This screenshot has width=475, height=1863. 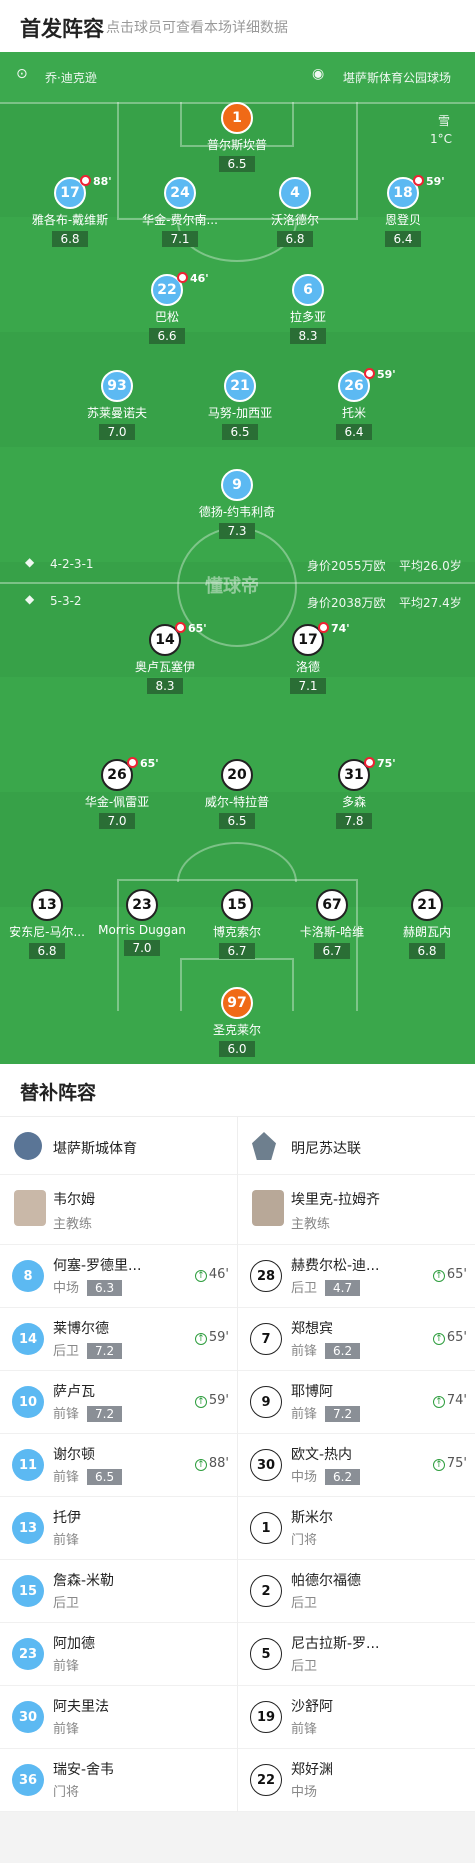 I want to click on sub-in-minute: 59', so click(x=218, y=1400).